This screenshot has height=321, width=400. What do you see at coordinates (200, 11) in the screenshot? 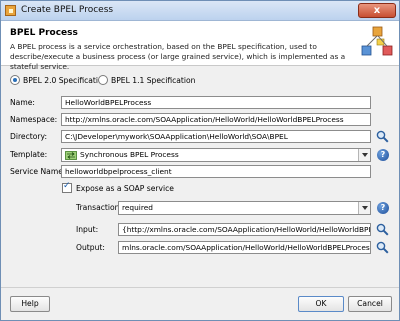
I see `title-bar: Create BPEL Process x` at bounding box center [200, 11].